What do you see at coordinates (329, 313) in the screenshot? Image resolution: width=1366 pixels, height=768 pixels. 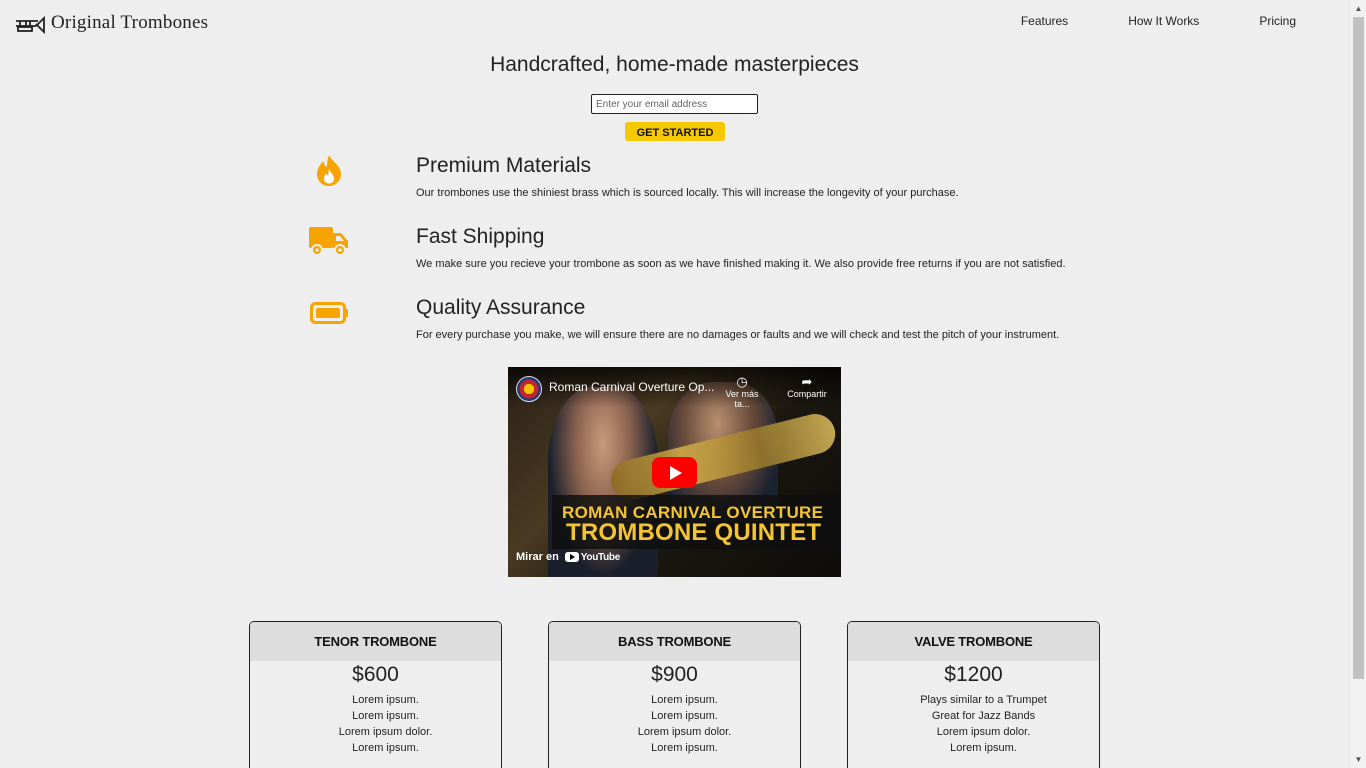 I see `battery-icon` at bounding box center [329, 313].